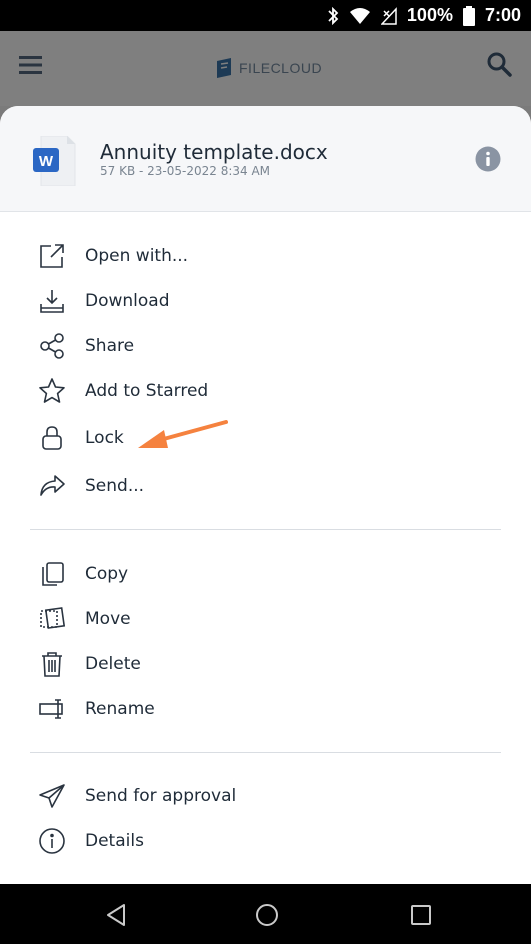 This screenshot has height=944, width=531. Describe the element at coordinates (265, 664) in the screenshot. I see `menu-item-delete: Delete` at that location.